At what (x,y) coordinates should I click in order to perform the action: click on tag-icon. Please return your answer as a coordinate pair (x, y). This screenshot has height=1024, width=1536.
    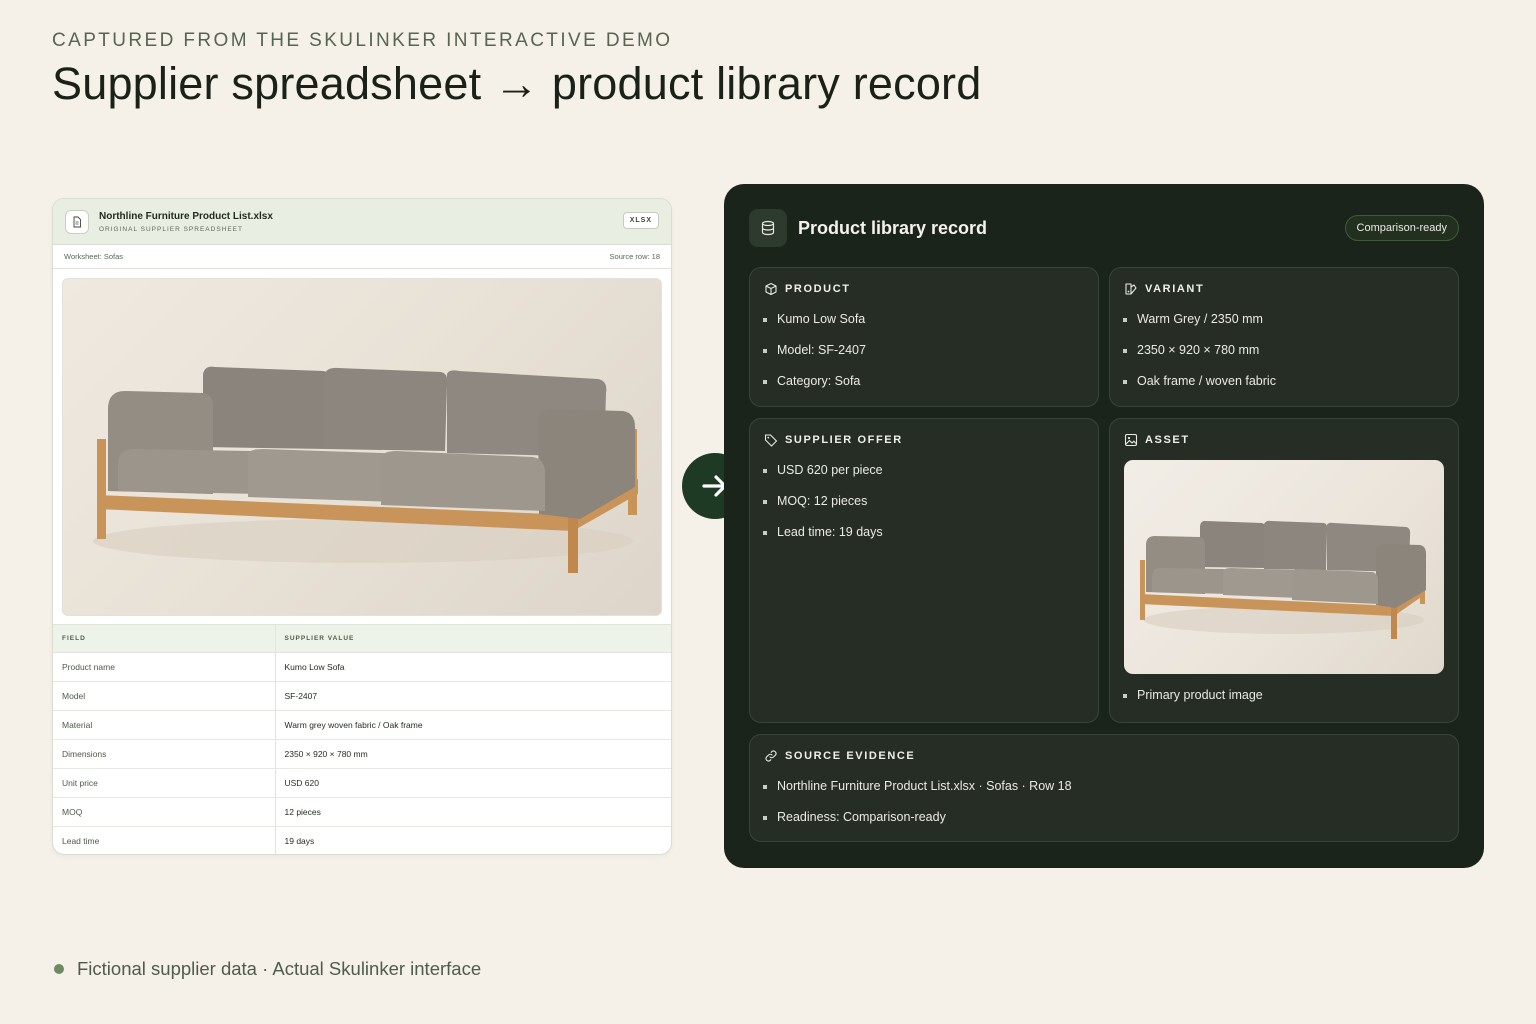
    Looking at the image, I should click on (771, 440).